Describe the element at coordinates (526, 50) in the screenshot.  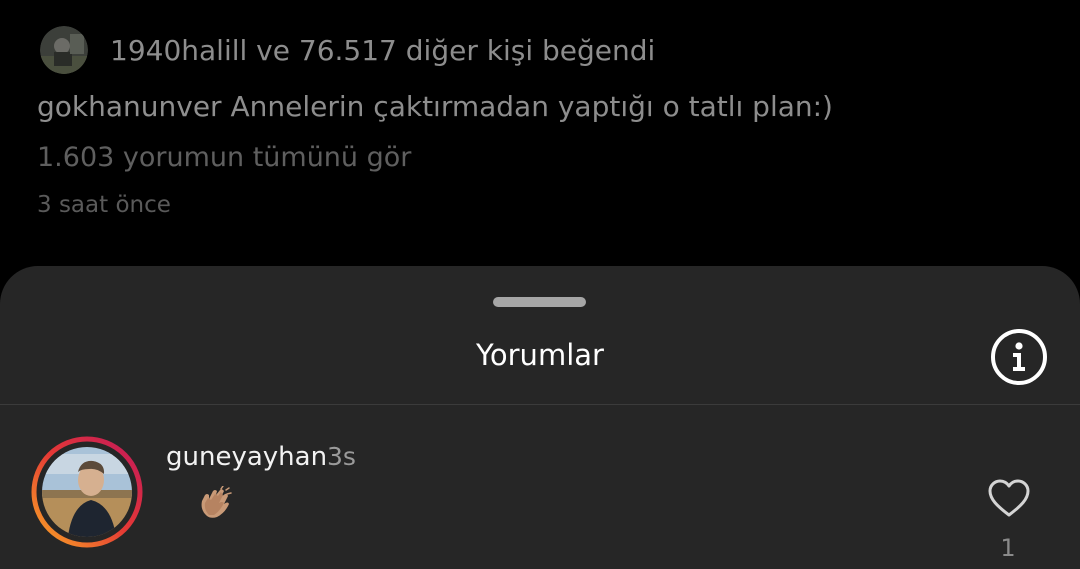
I see `likes-suffix: diğer kişi beğendi` at that location.